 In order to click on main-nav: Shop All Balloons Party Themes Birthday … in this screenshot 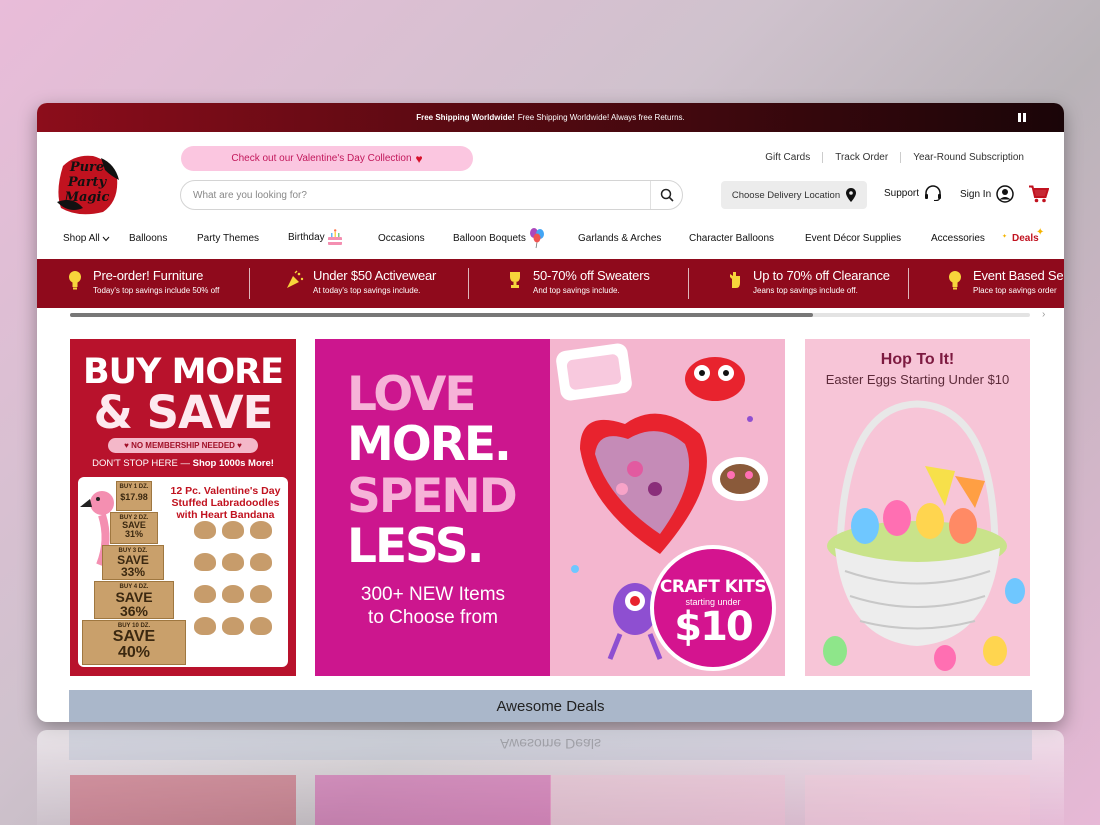, I will do `click(550, 241)`.